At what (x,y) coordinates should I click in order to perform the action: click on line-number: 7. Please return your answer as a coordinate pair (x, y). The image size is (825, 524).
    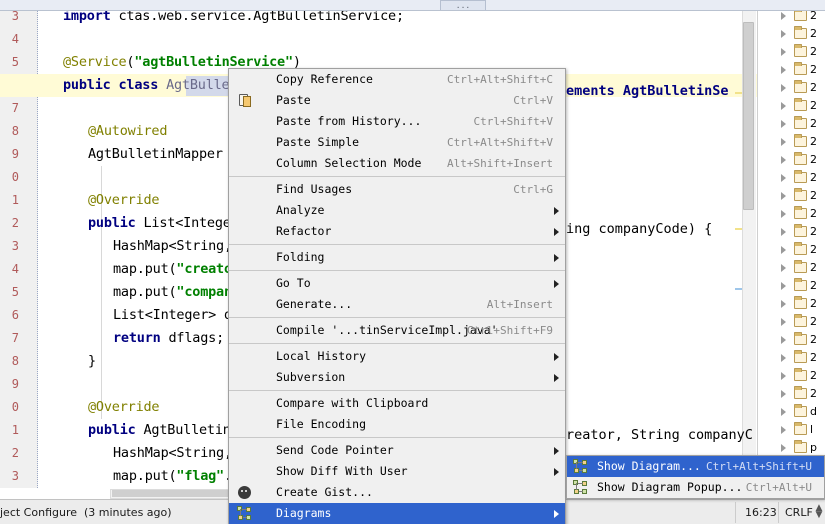
    Looking at the image, I should click on (15, 108).